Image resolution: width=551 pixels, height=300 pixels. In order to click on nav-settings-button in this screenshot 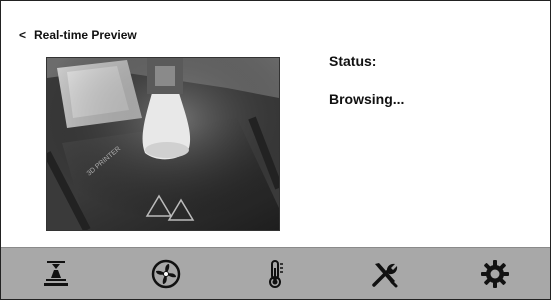, I will do `click(495, 274)`.